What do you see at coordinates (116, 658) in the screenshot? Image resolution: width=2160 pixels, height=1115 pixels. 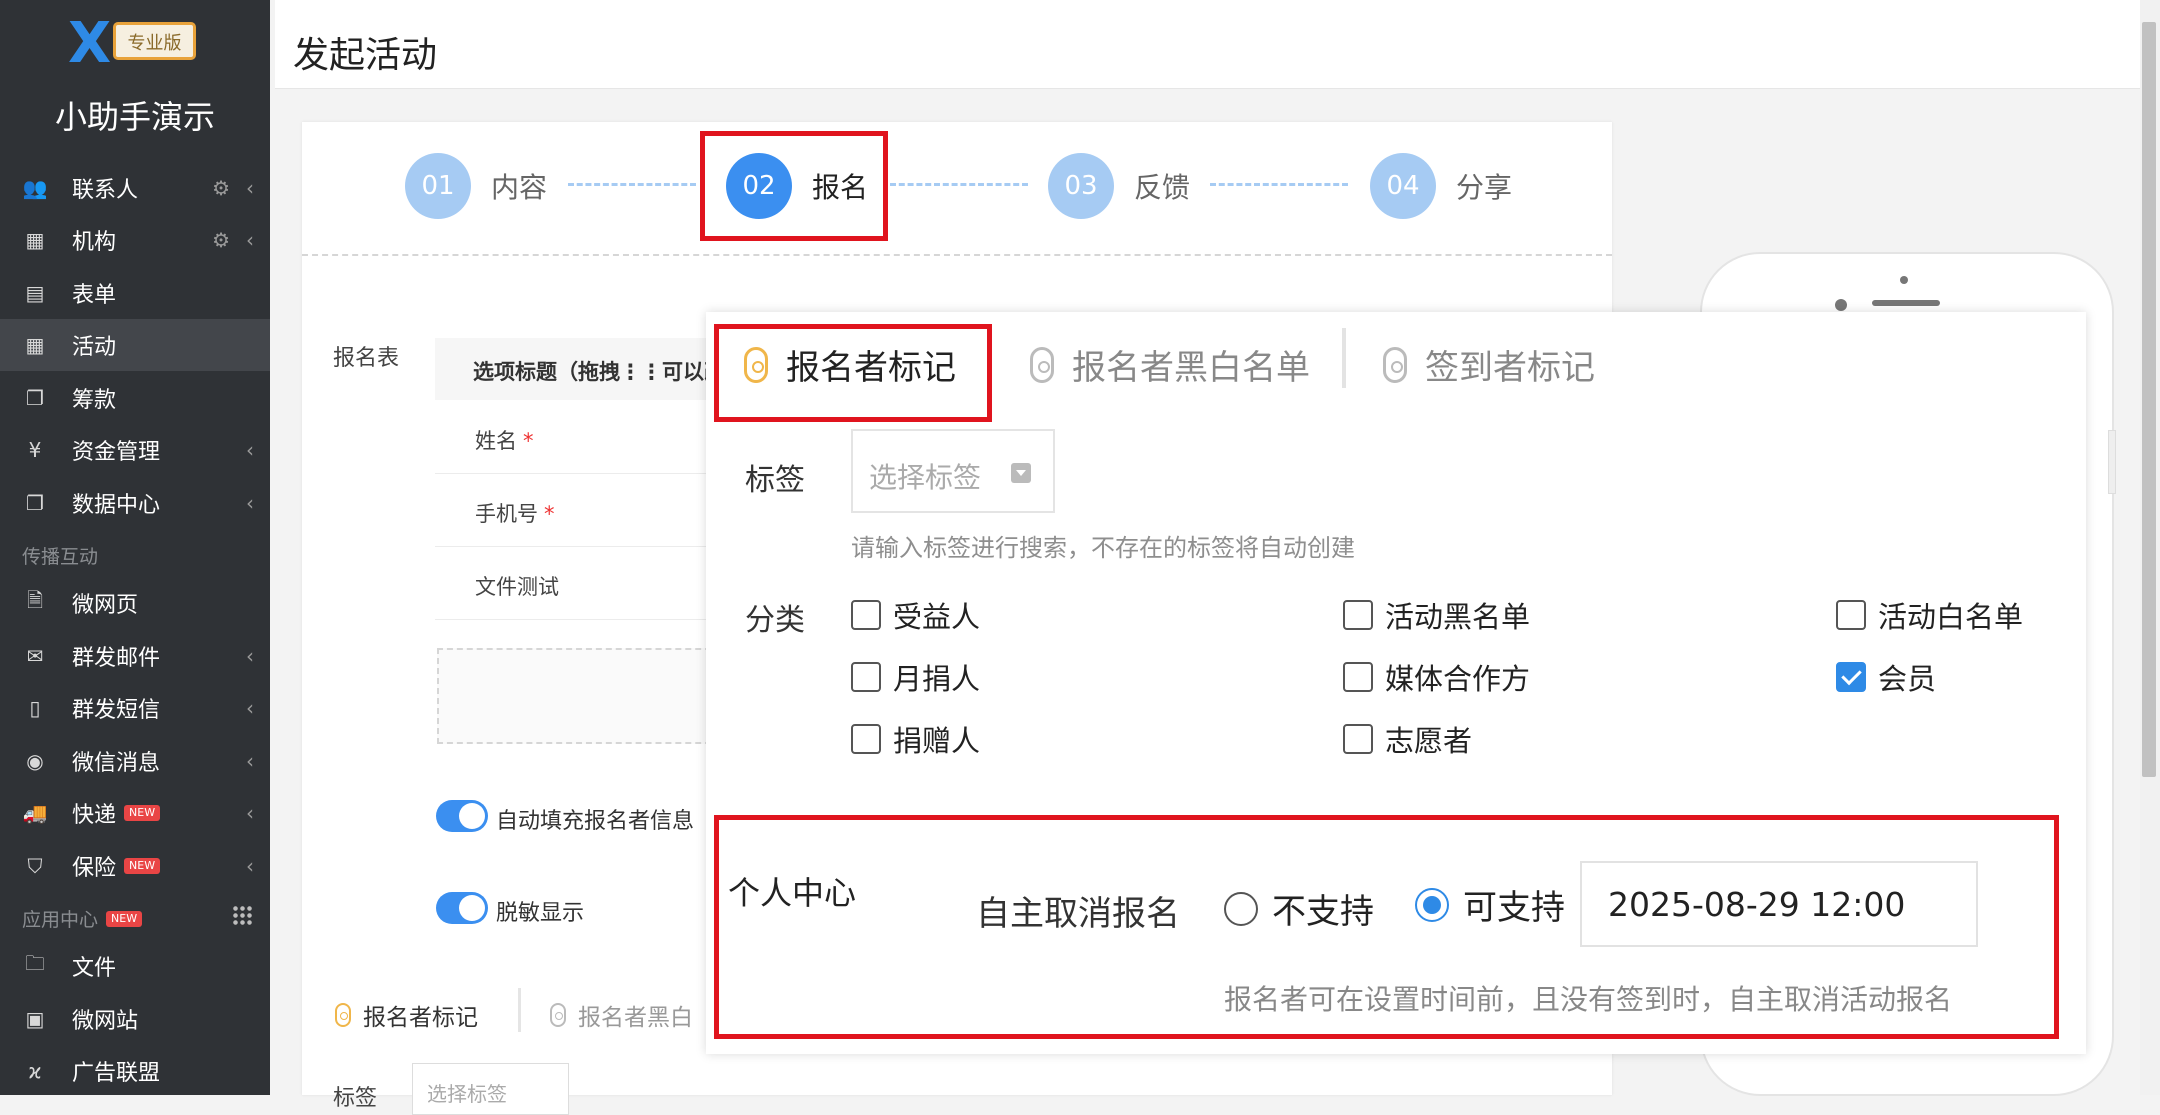 I see `sidebar-item-label: 群发邮件` at bounding box center [116, 658].